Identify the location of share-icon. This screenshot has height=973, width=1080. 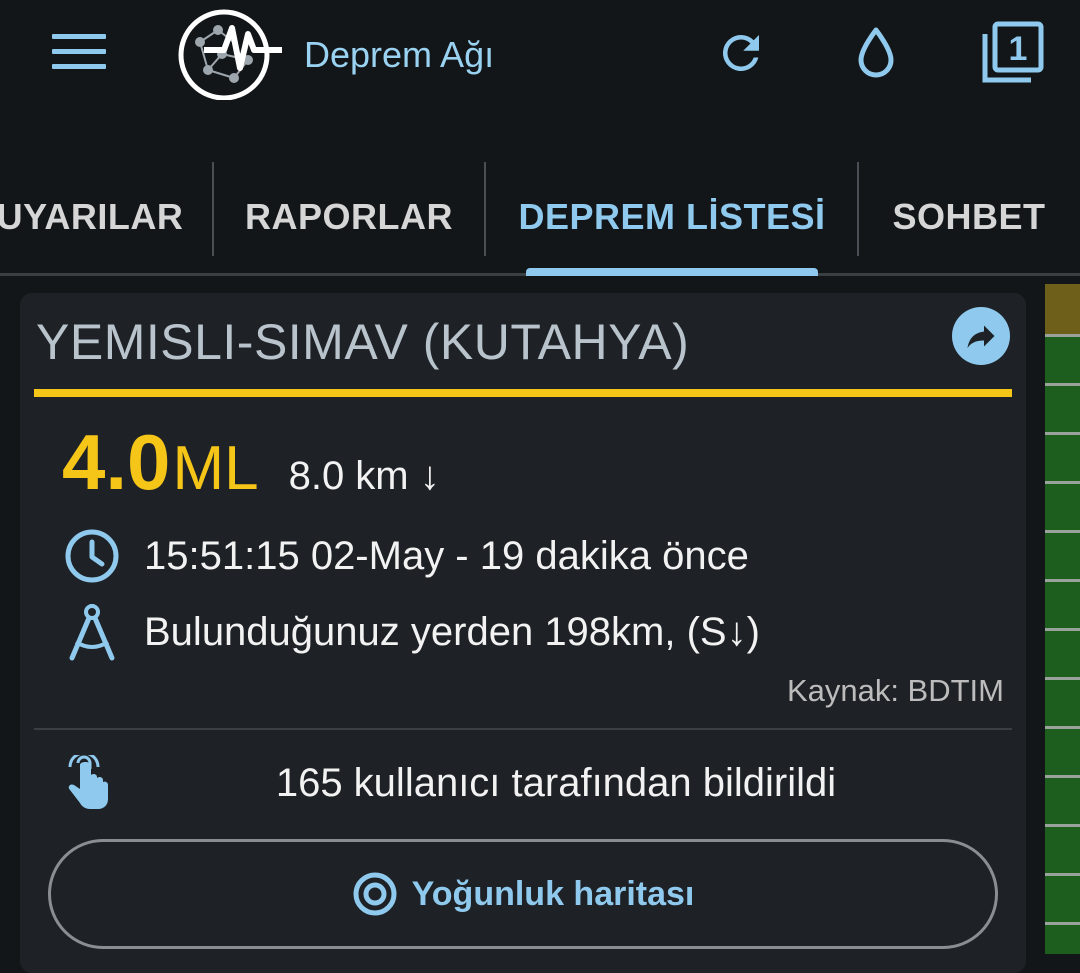
(981, 336).